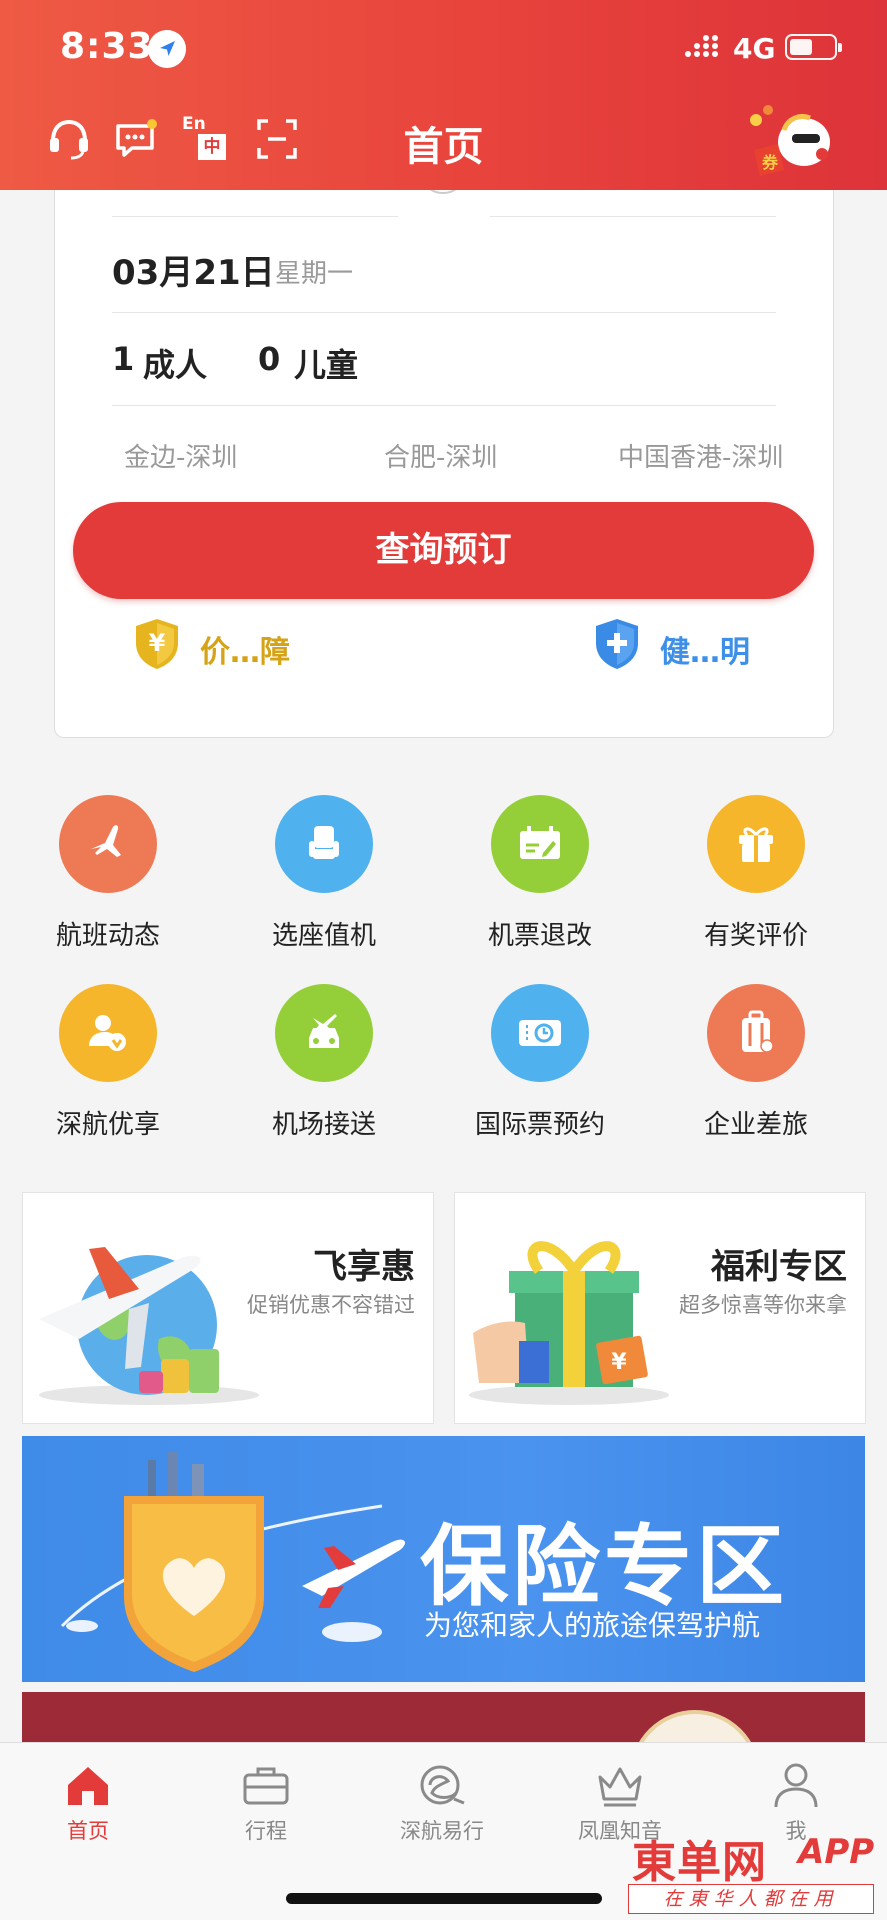  I want to click on promo-flight-deals: 飞享惠 促销优惠不容错过, so click(228, 1308).